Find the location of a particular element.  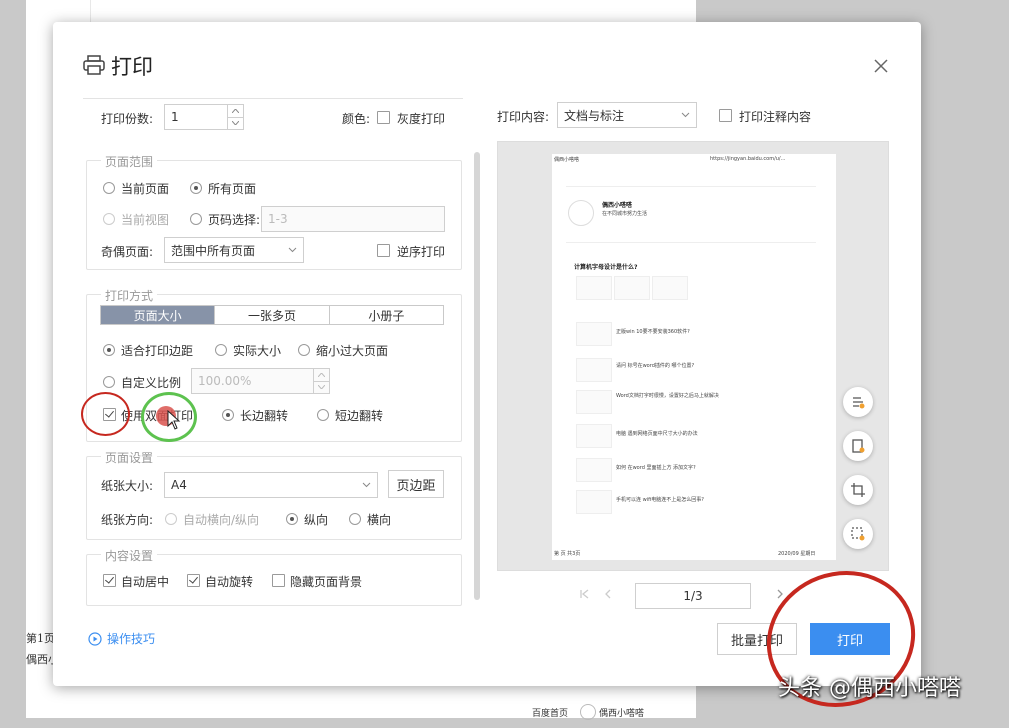

background-table-lines is located at coordinates (215, 11).